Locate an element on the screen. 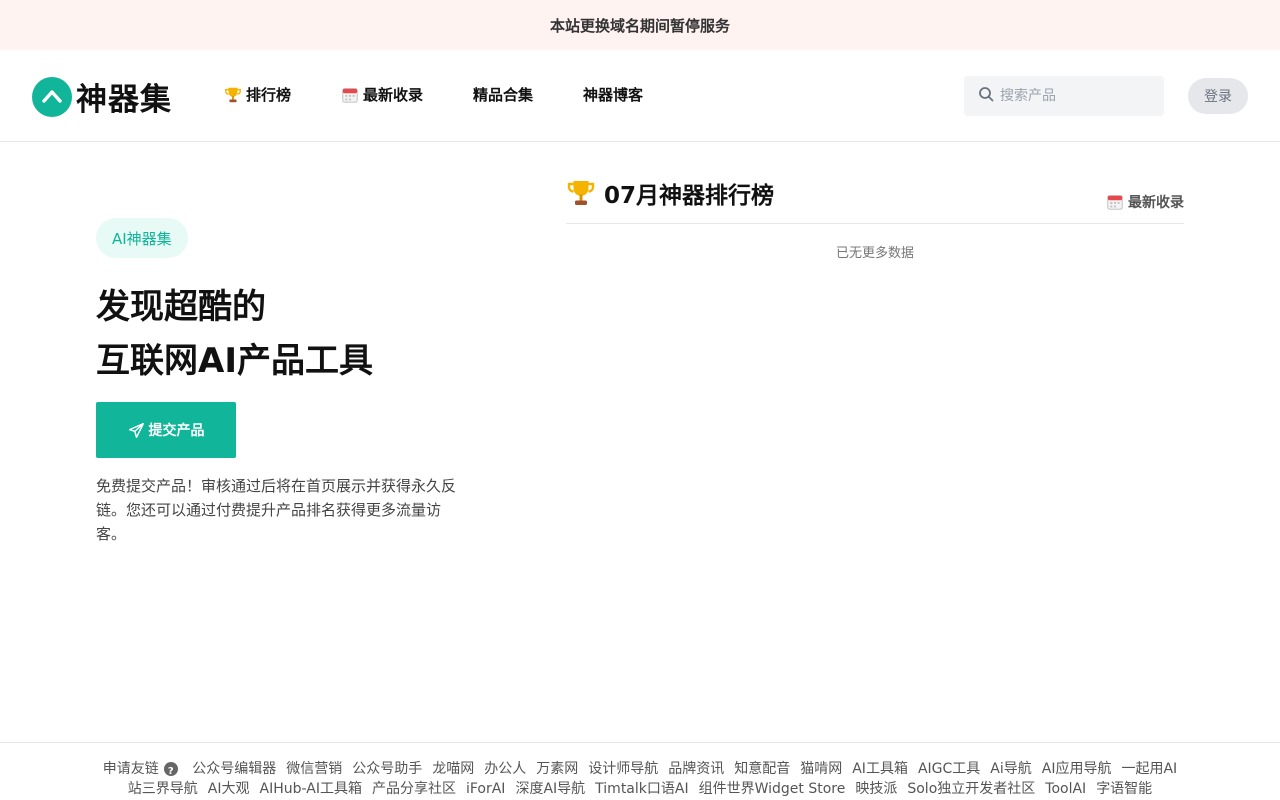 This screenshot has width=1280, height=800. footer-link: AI工具箱 is located at coordinates (880, 769).